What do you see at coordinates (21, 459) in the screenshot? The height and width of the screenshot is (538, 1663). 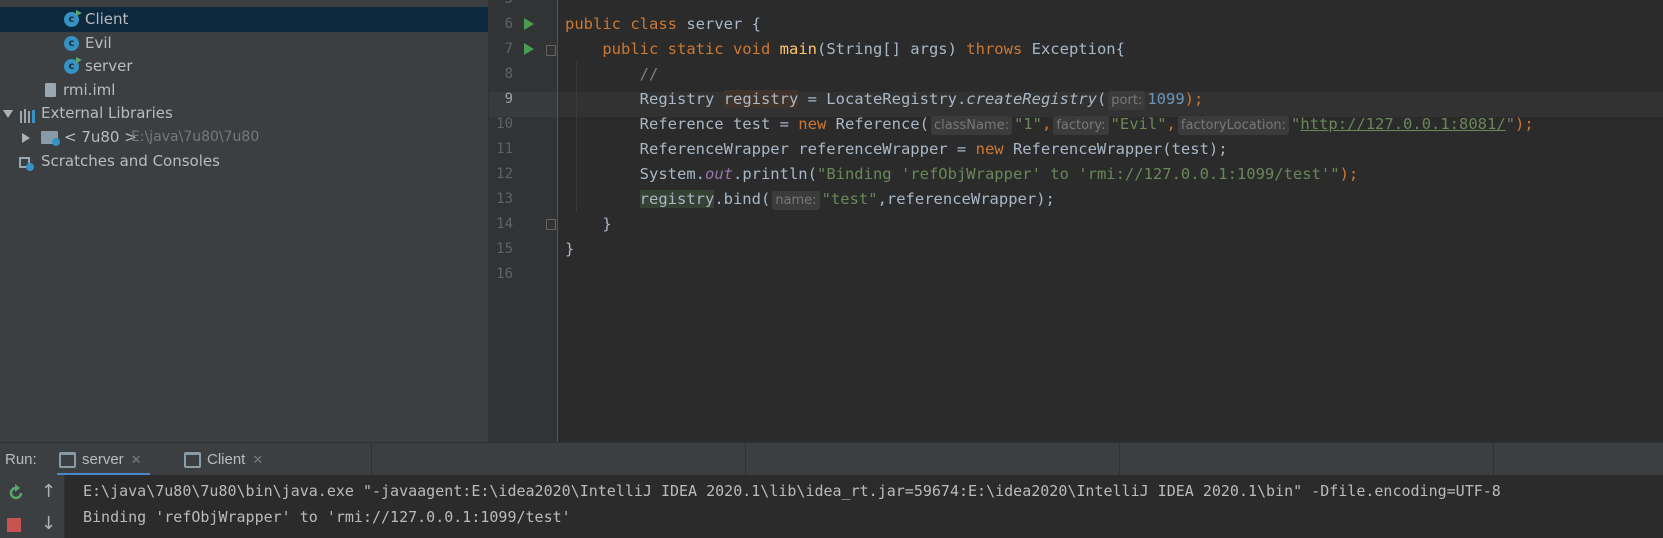 I see `run-panel-title: Run:` at bounding box center [21, 459].